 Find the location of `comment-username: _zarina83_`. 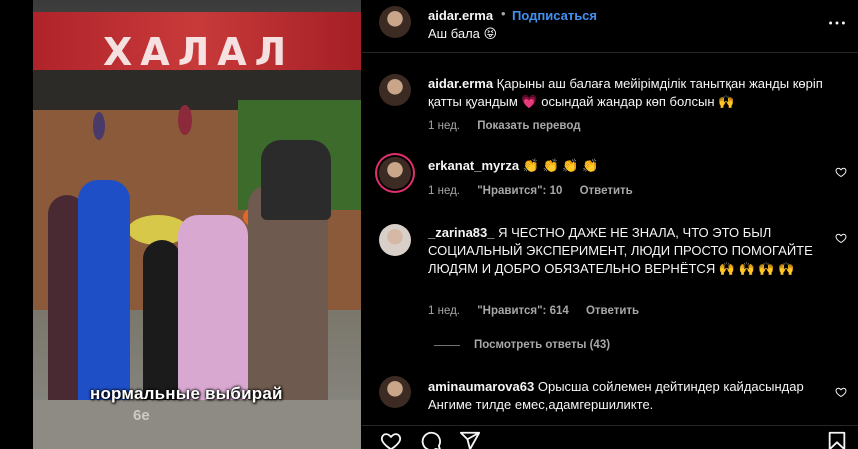

comment-username: _zarina83_ is located at coordinates (461, 232).